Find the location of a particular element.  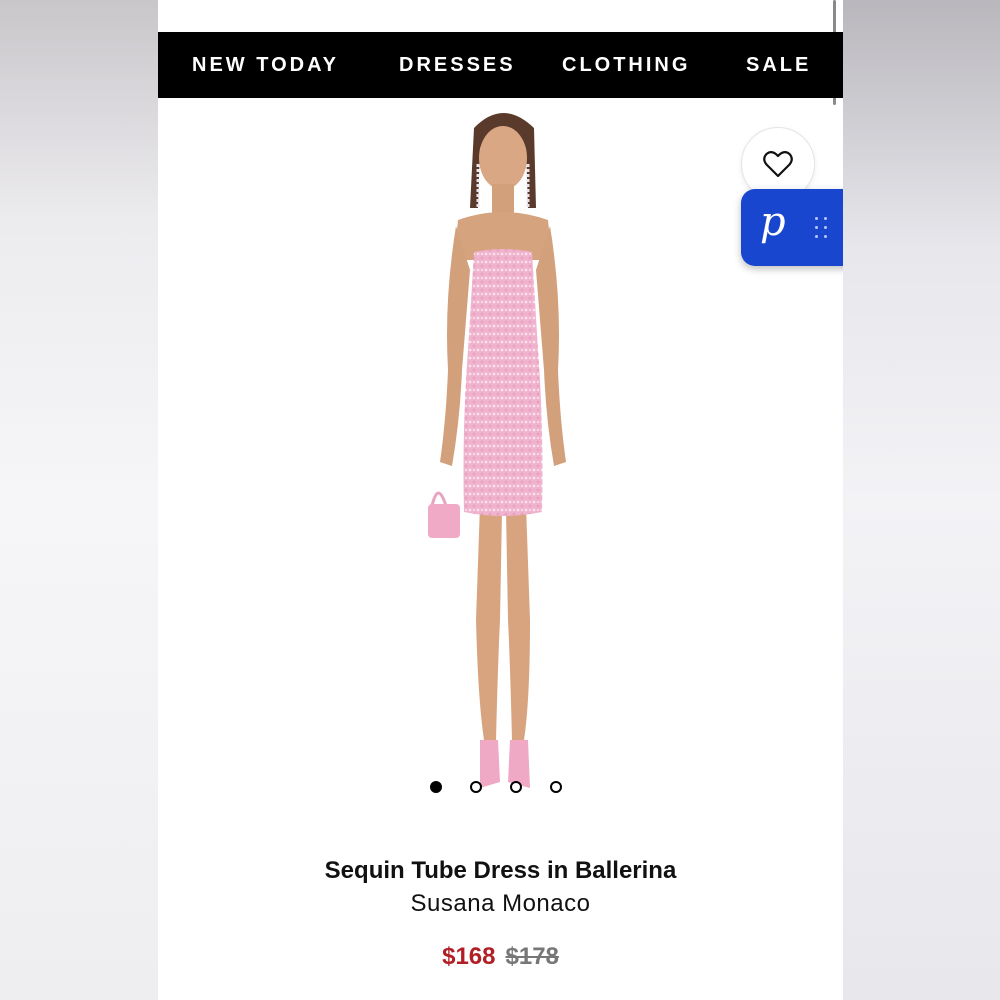

product-brand: Susana Monaco is located at coordinates (500, 904).